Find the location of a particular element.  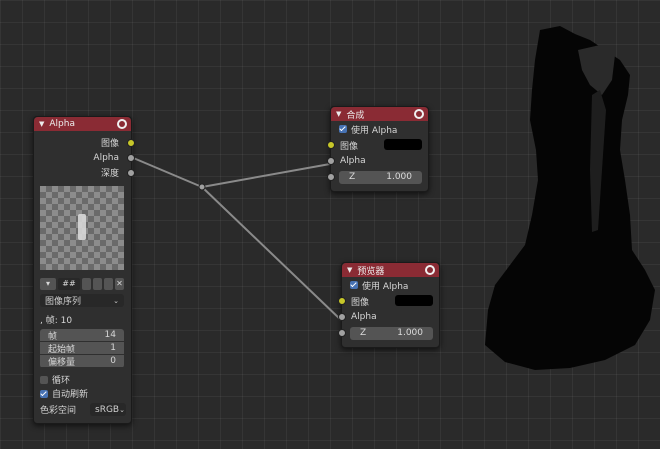

viewer-node: ▼ 预览器 使用 Alpha 图像 Alpha Z 1.000 is located at coordinates (389, 305).